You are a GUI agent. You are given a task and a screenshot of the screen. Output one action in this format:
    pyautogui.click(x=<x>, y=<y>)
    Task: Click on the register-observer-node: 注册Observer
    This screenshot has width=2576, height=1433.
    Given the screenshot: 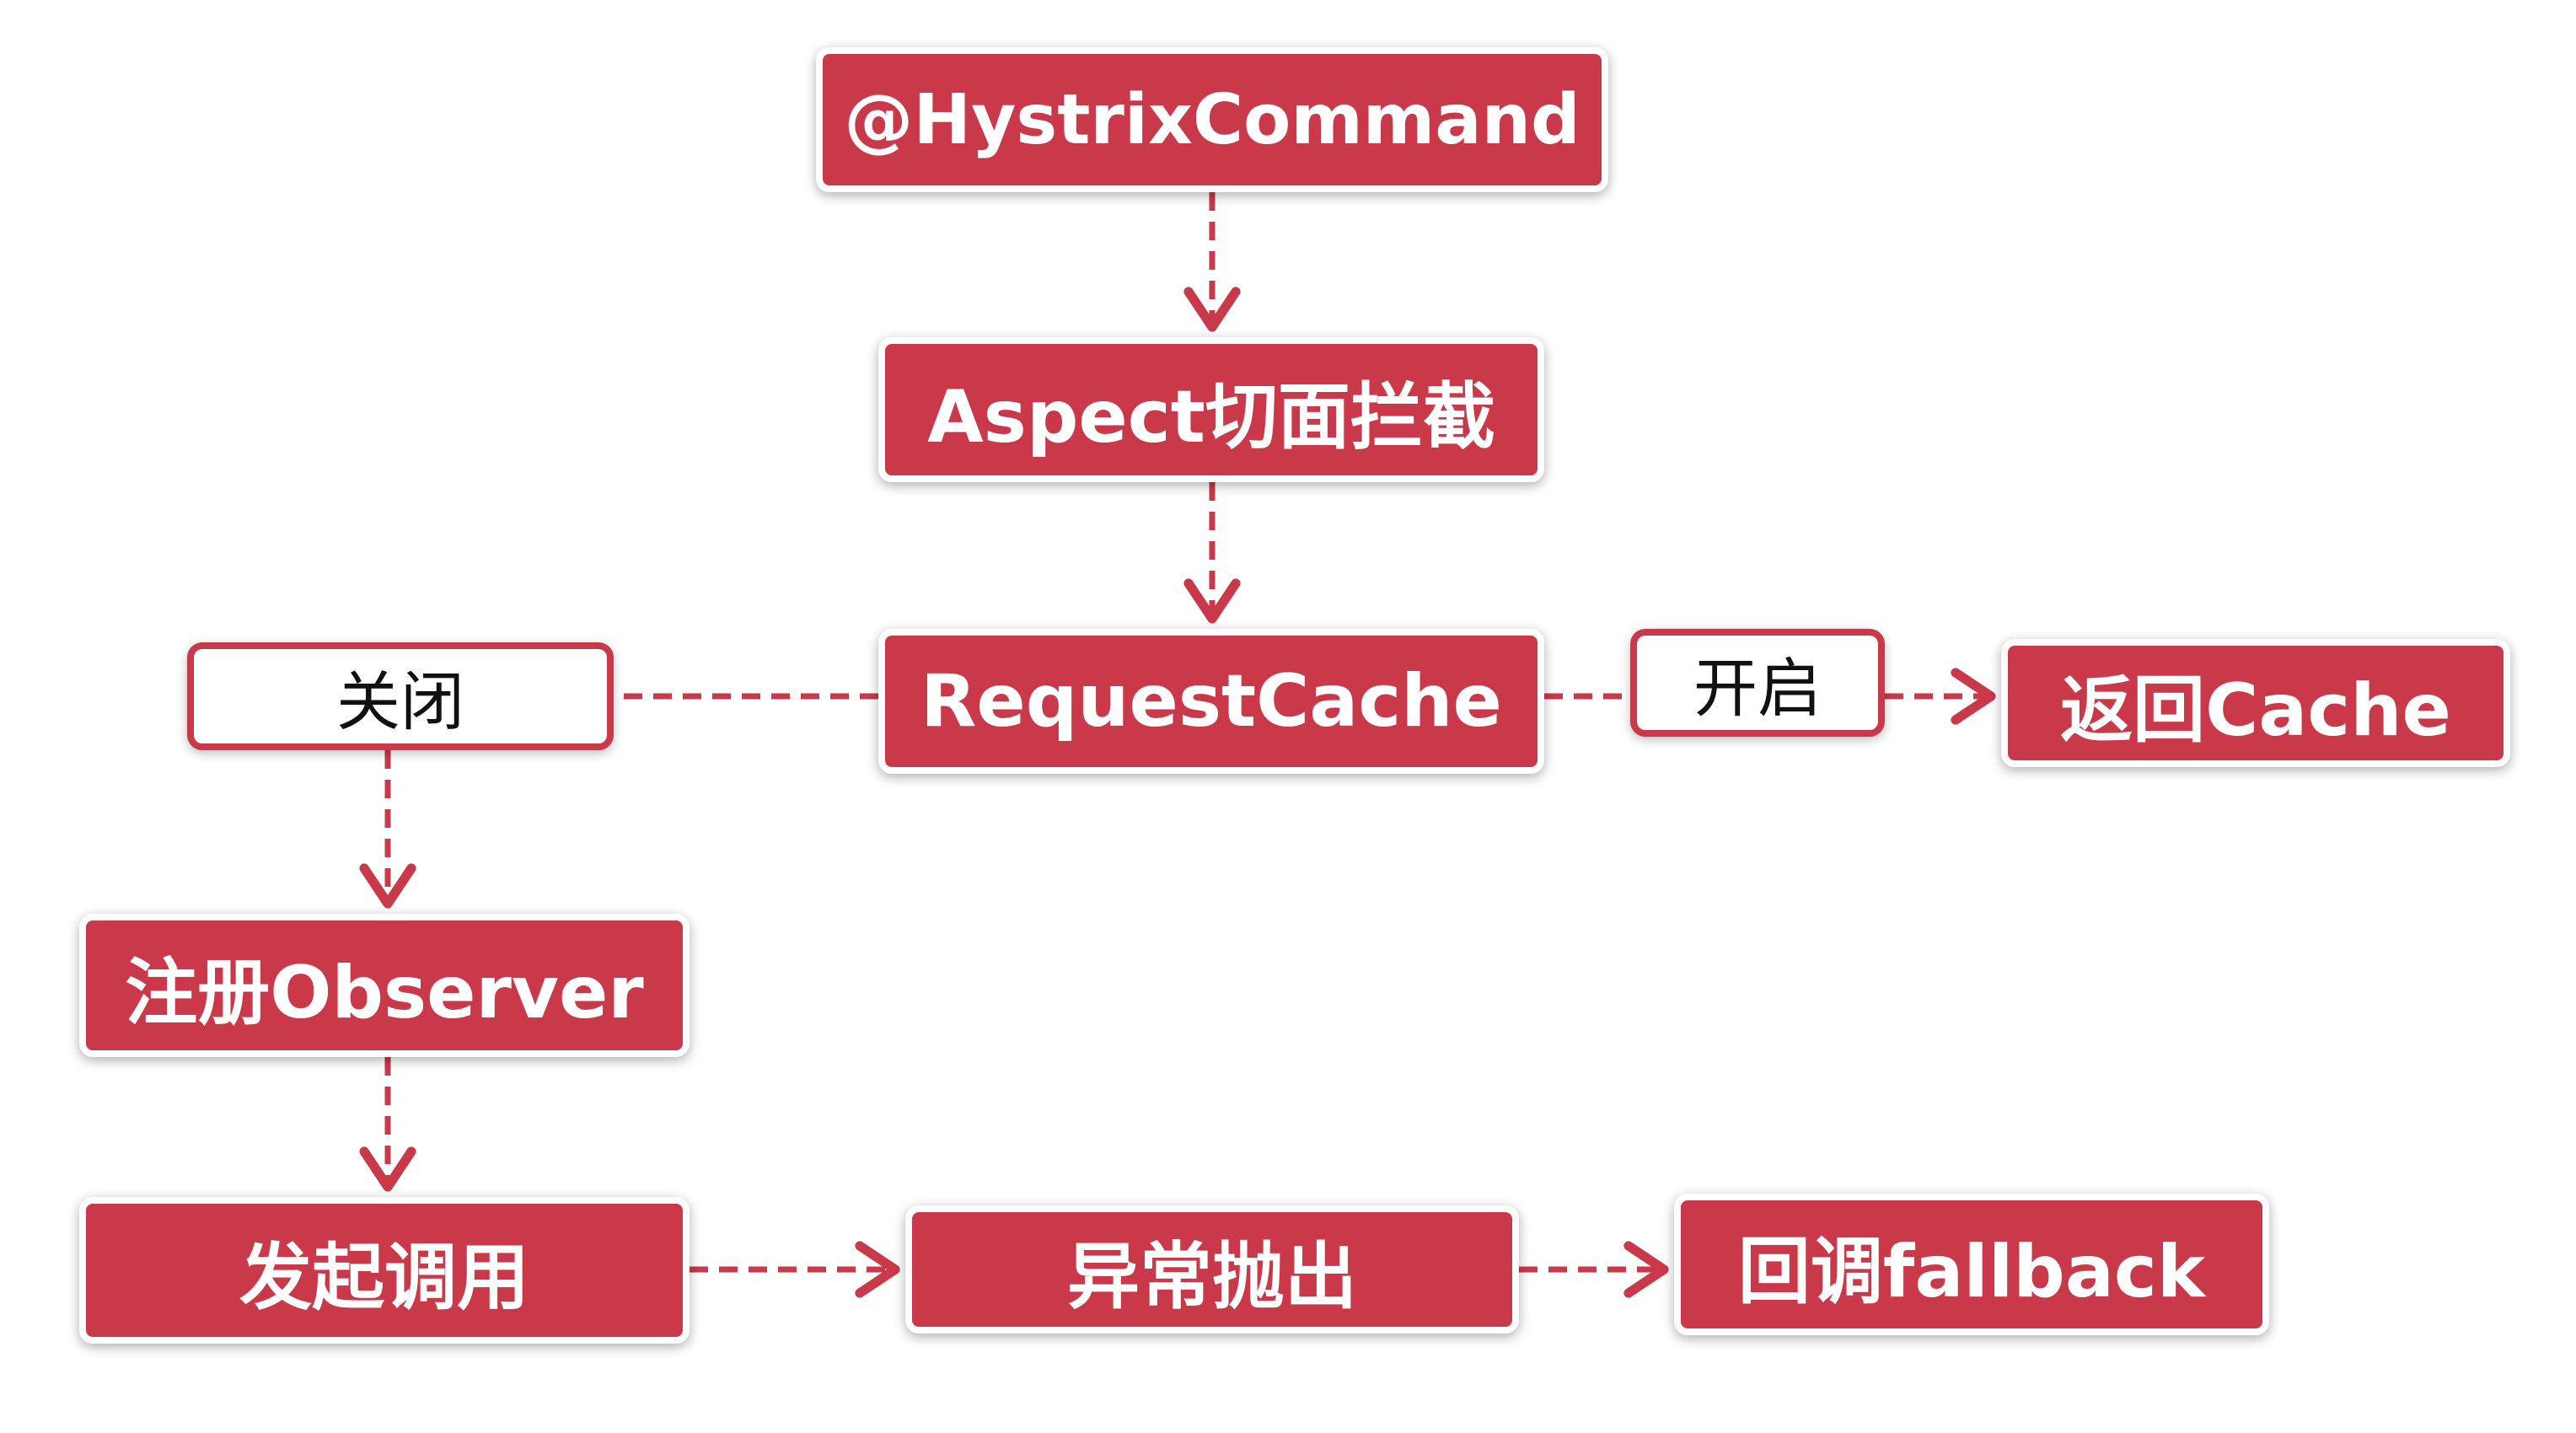 What is the action you would take?
    pyautogui.click(x=384, y=985)
    